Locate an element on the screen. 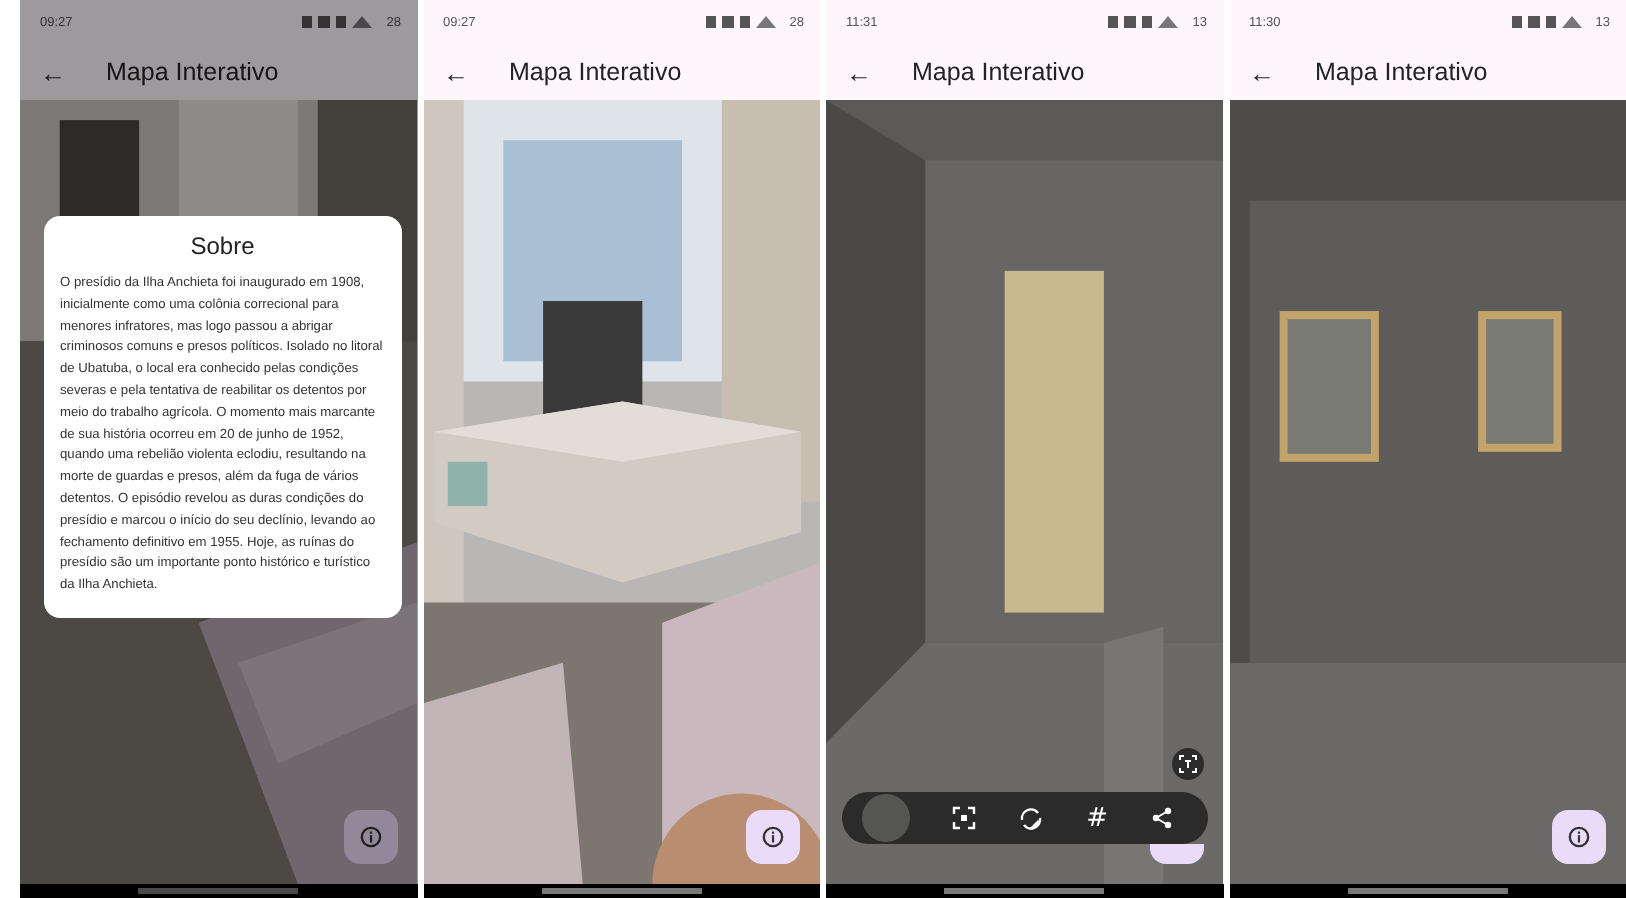 The width and height of the screenshot is (1626, 898). dialog-title: Sobre is located at coordinates (222, 246).